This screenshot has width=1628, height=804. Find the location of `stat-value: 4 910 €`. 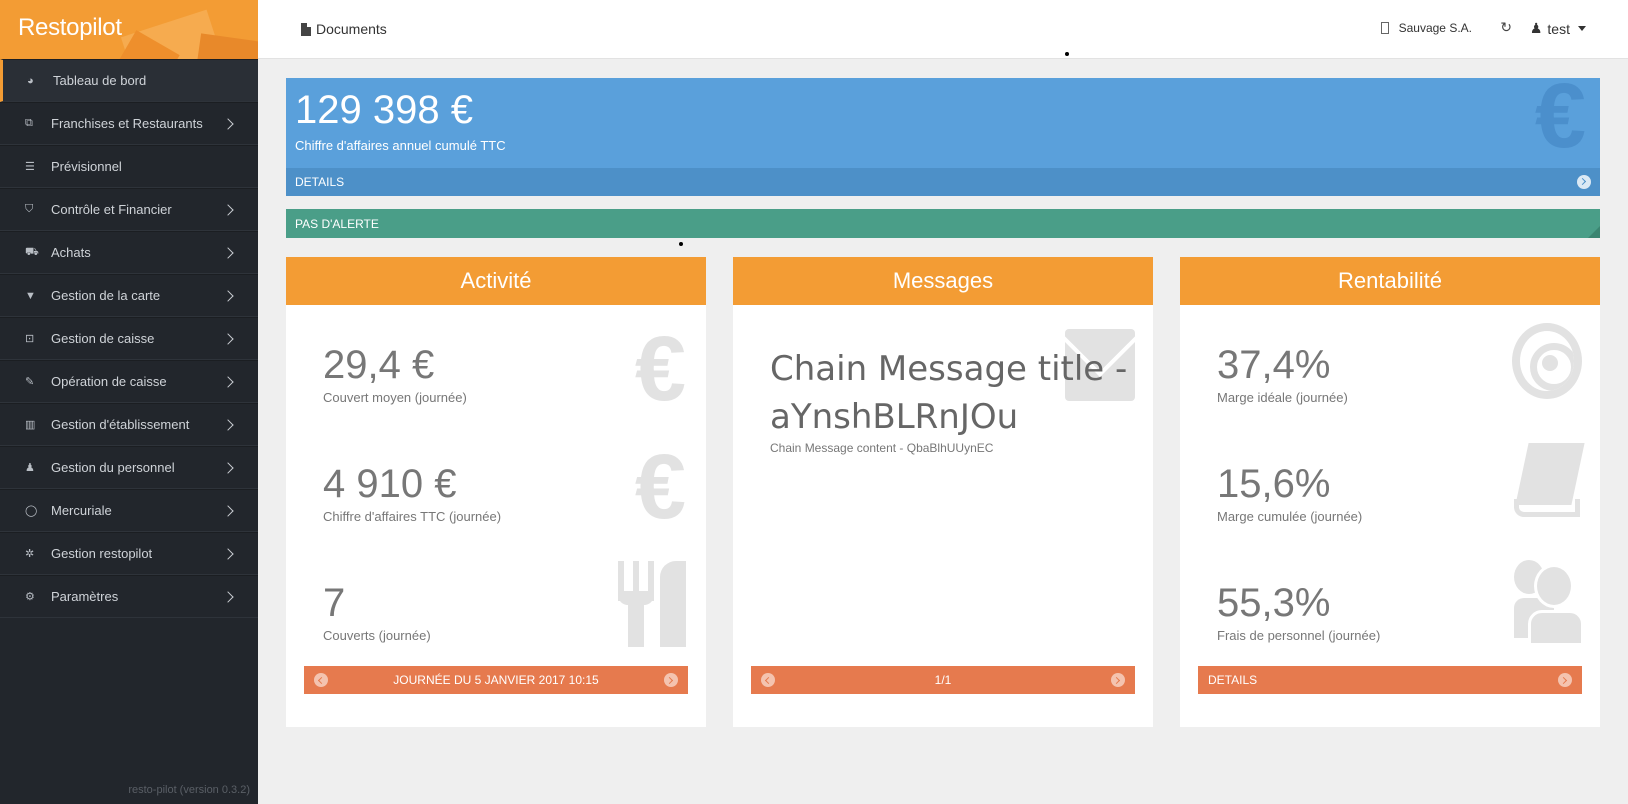

stat-value: 4 910 € is located at coordinates (390, 484).